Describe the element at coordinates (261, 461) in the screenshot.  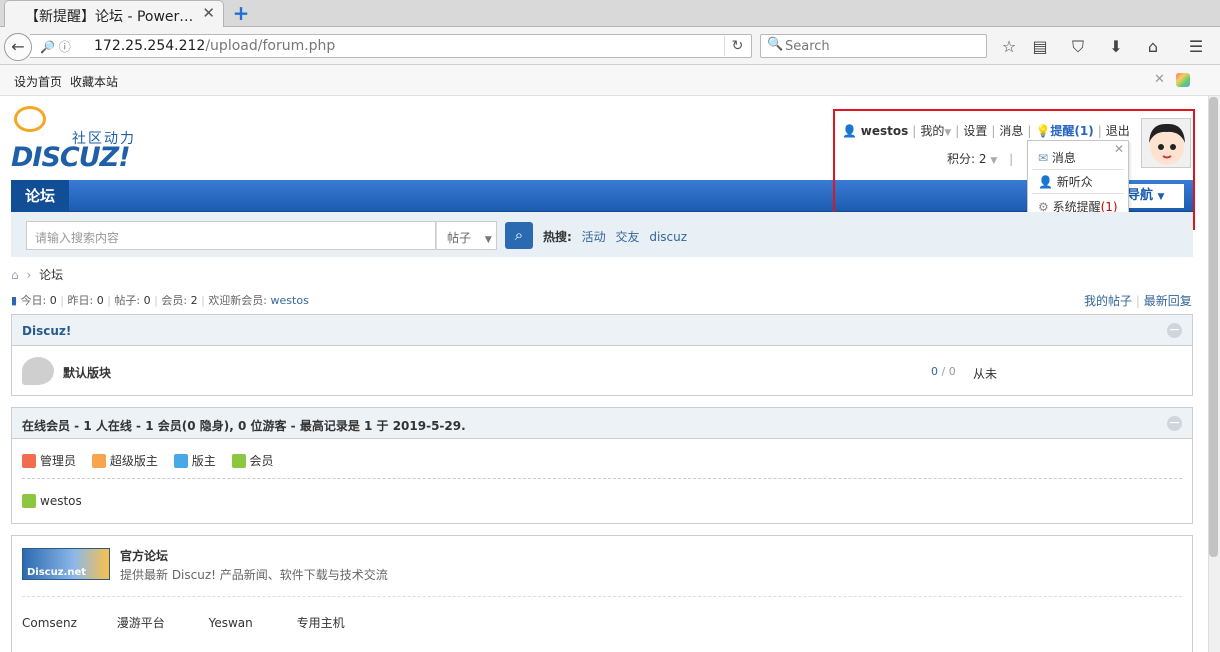
I see `legend-label: 会员` at that location.